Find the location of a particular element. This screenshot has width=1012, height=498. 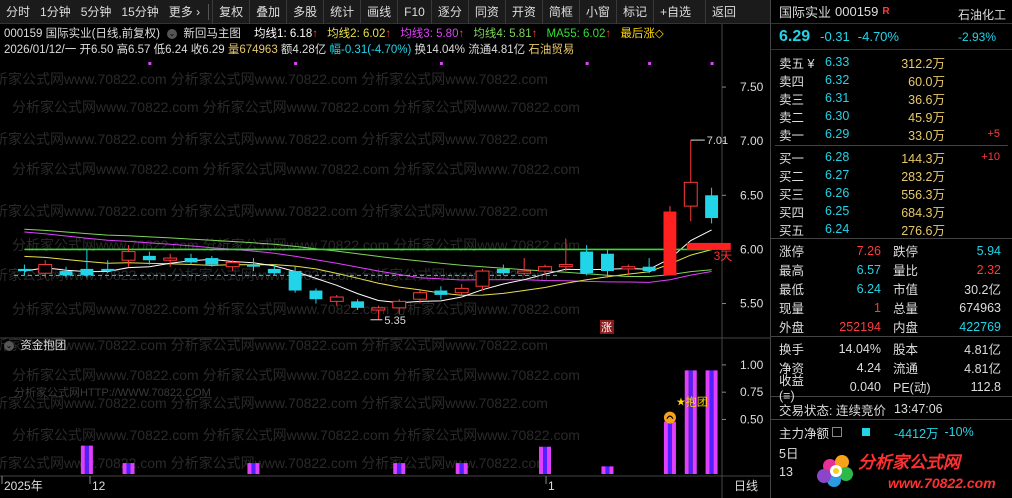

sub-chart-title: 资金抱团 is located at coordinates (43, 346).